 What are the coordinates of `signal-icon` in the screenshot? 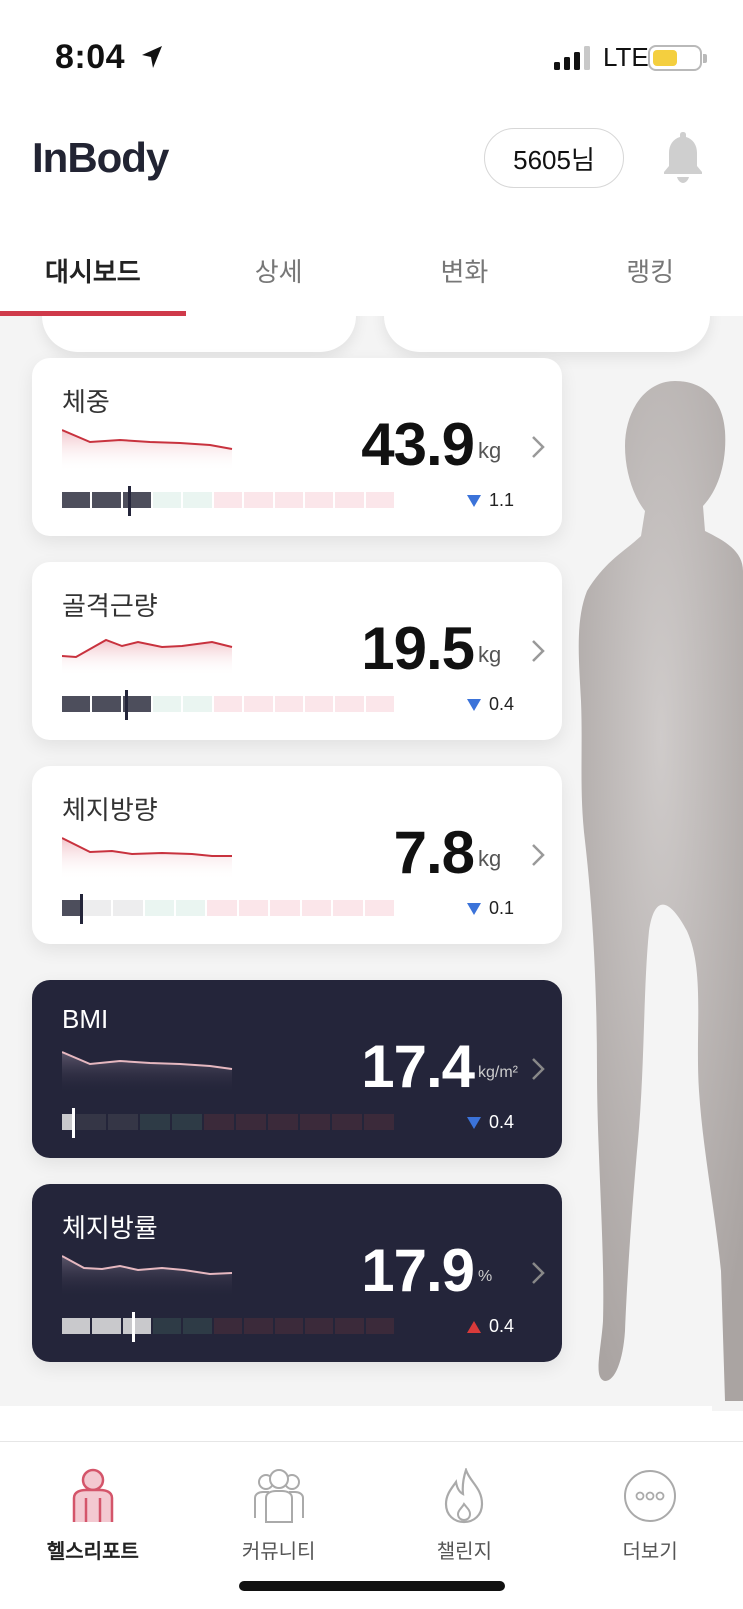 It's located at (572, 58).